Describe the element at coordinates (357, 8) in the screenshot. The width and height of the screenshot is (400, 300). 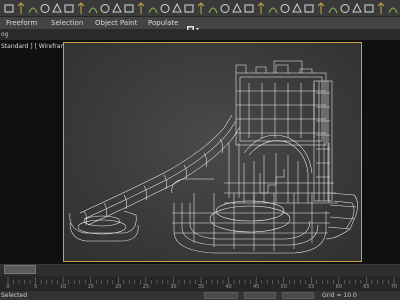
I see `spacewarp-icon` at that location.